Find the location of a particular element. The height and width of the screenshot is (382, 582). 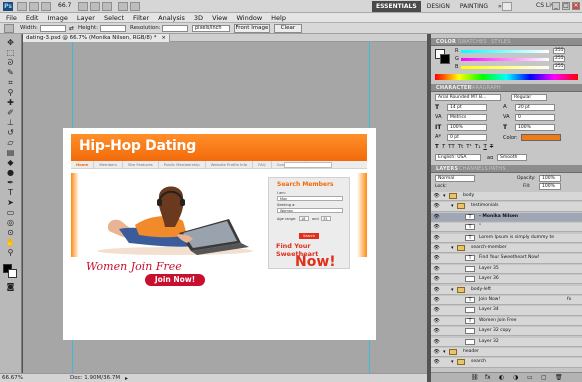

document-tab-close-icon: × is located at coordinates (163, 38).